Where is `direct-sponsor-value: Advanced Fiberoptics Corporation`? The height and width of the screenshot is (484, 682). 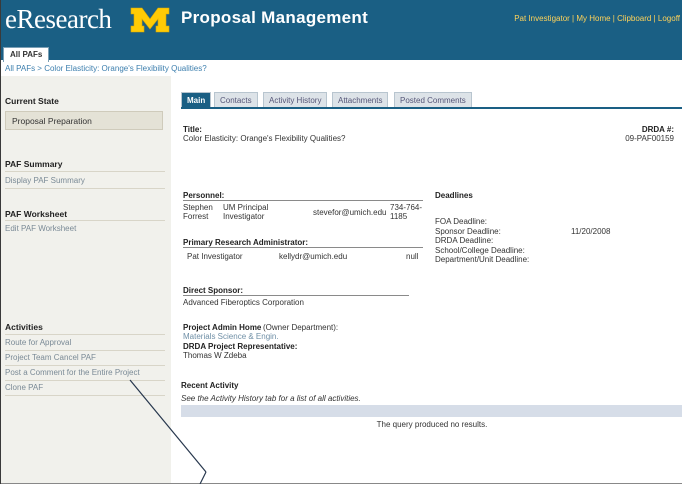 direct-sponsor-value: Advanced Fiberoptics Corporation is located at coordinates (243, 302).